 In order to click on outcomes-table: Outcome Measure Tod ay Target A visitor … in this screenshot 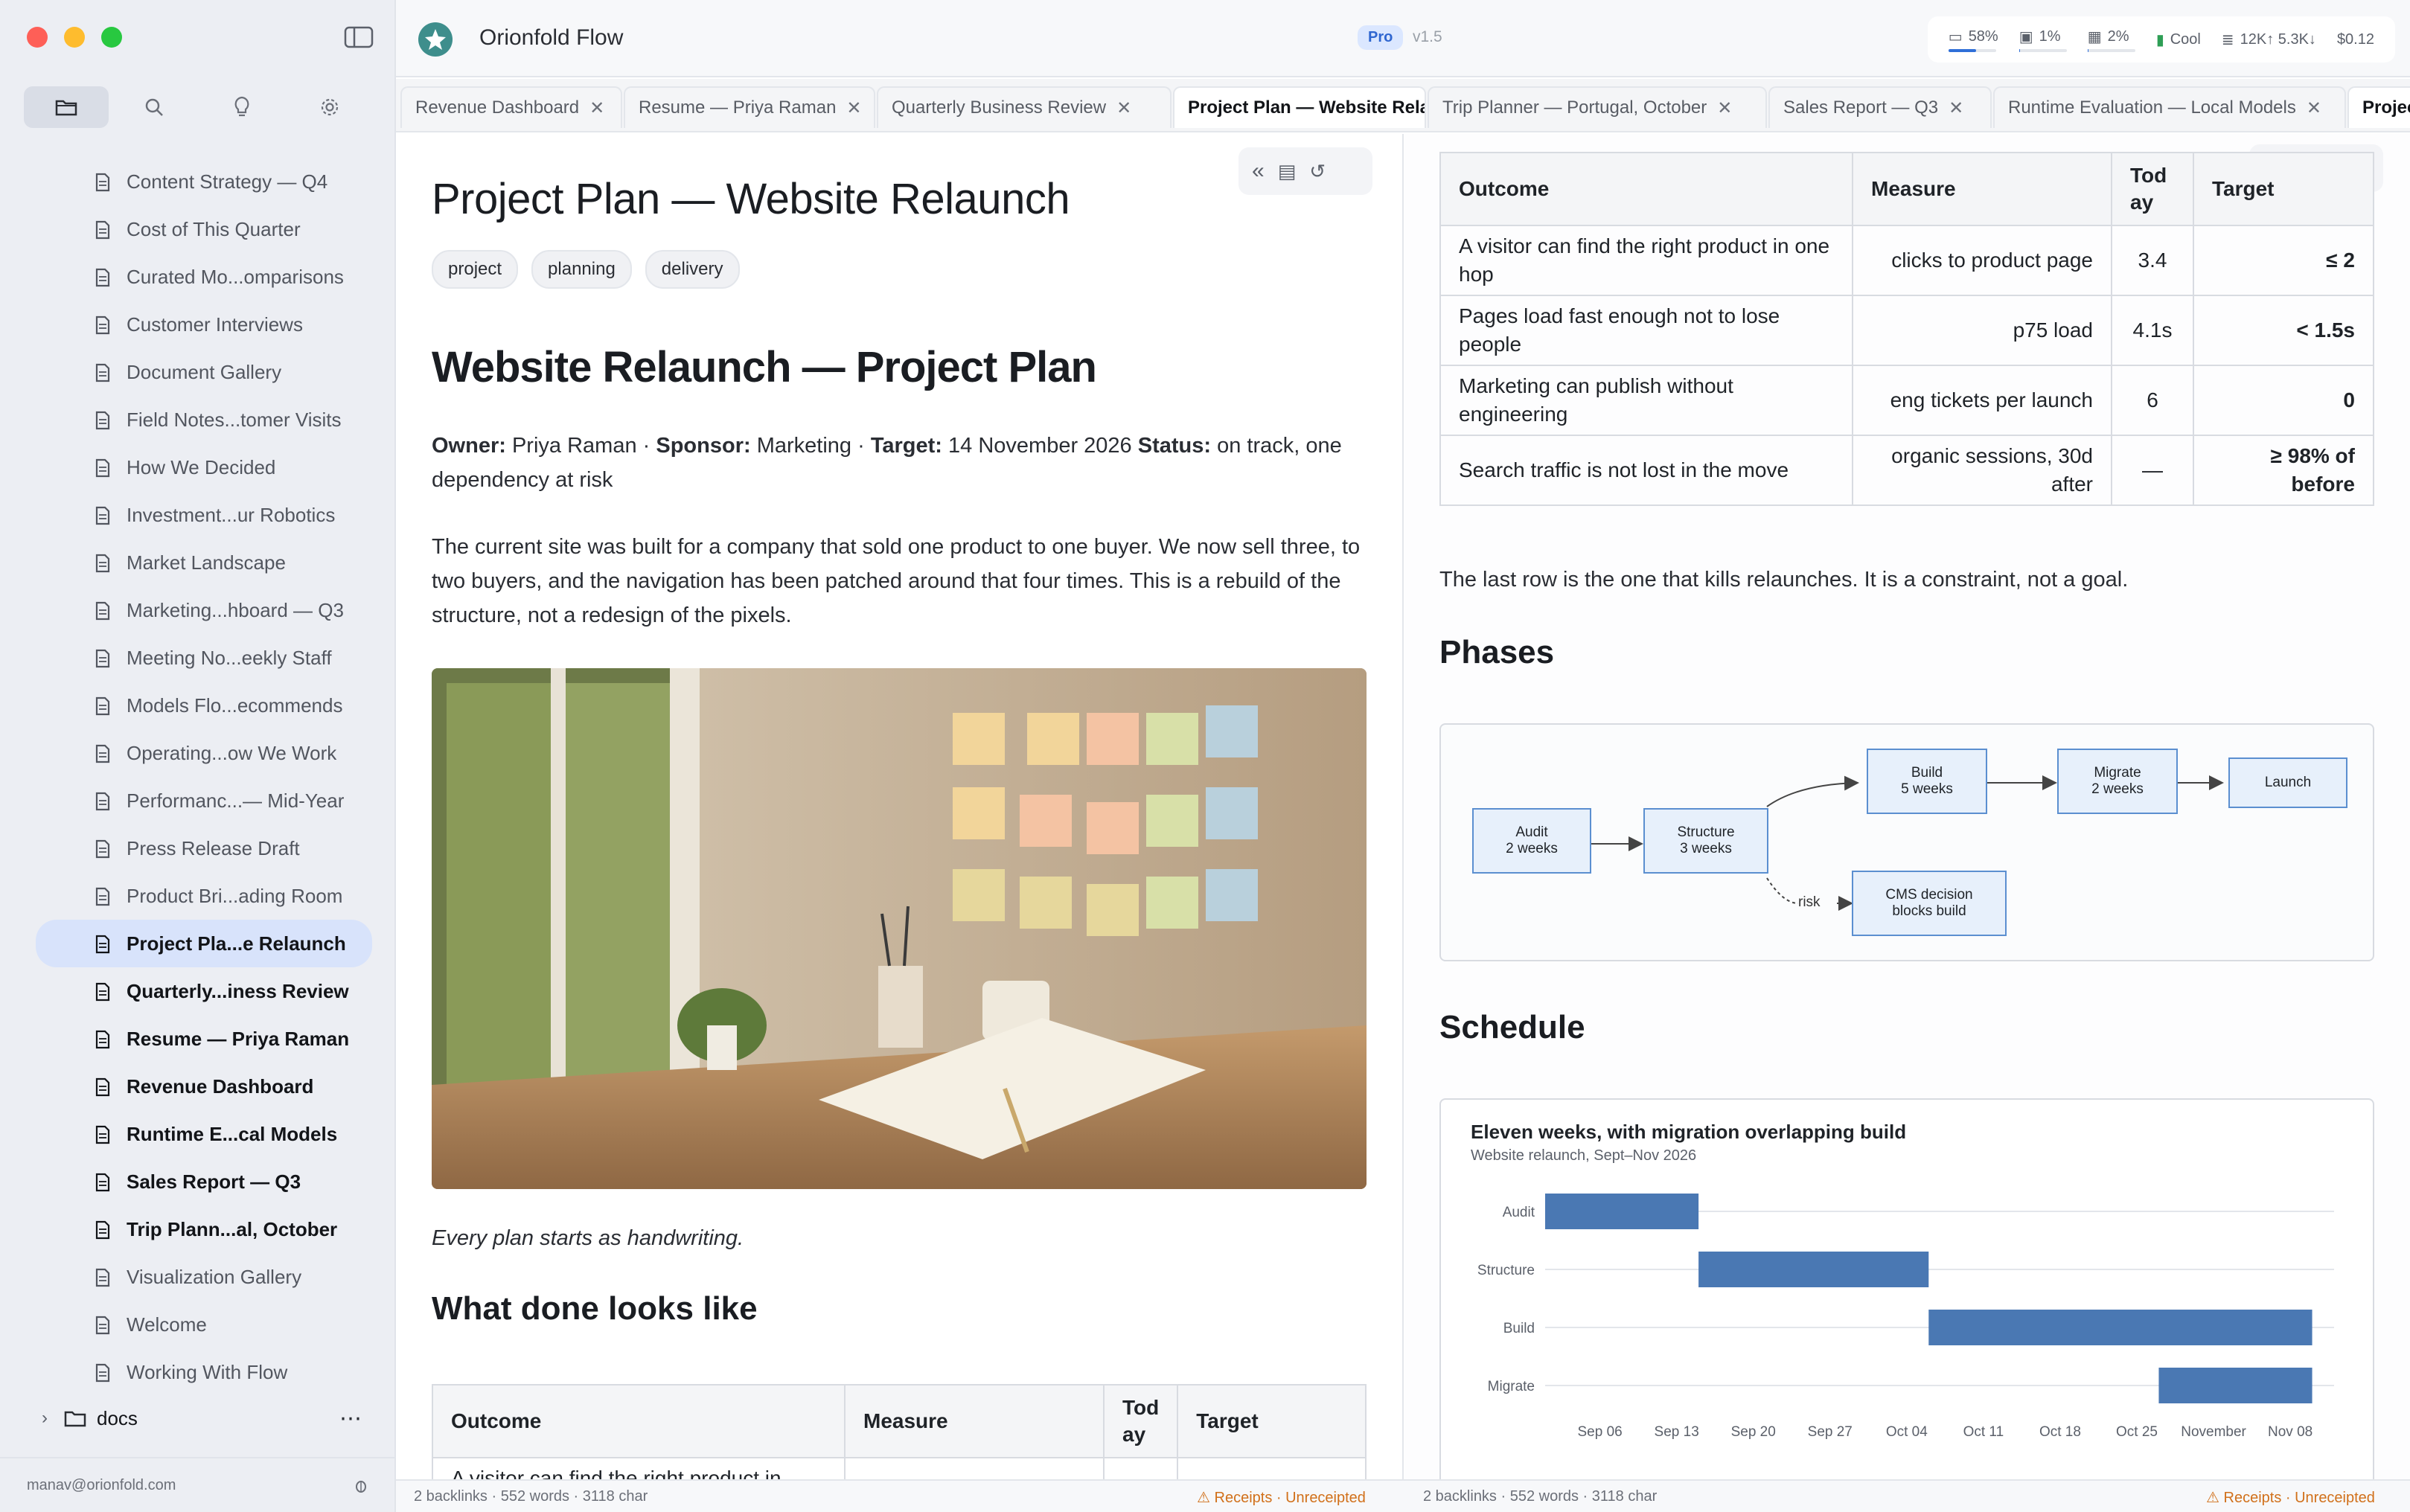, I will do `click(1906, 329)`.